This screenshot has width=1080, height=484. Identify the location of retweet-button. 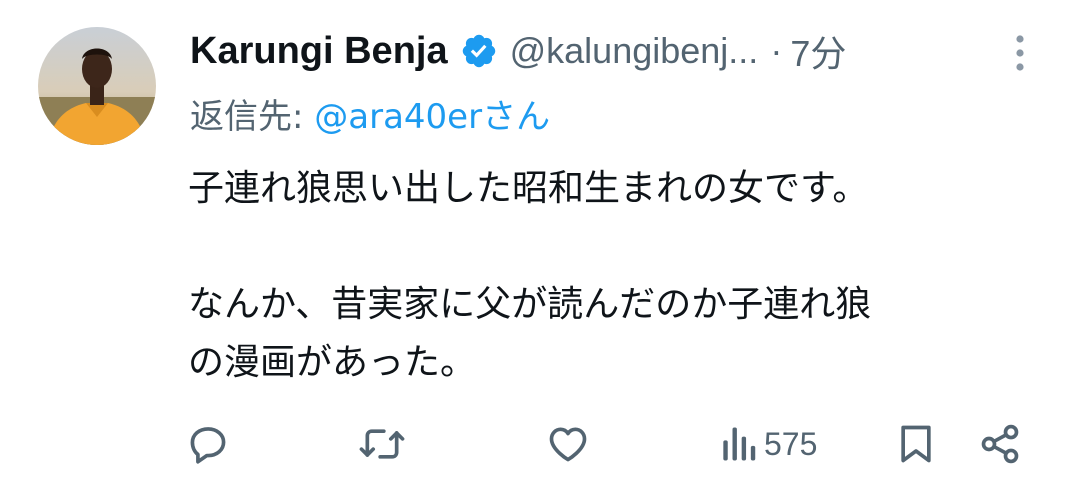
(382, 444).